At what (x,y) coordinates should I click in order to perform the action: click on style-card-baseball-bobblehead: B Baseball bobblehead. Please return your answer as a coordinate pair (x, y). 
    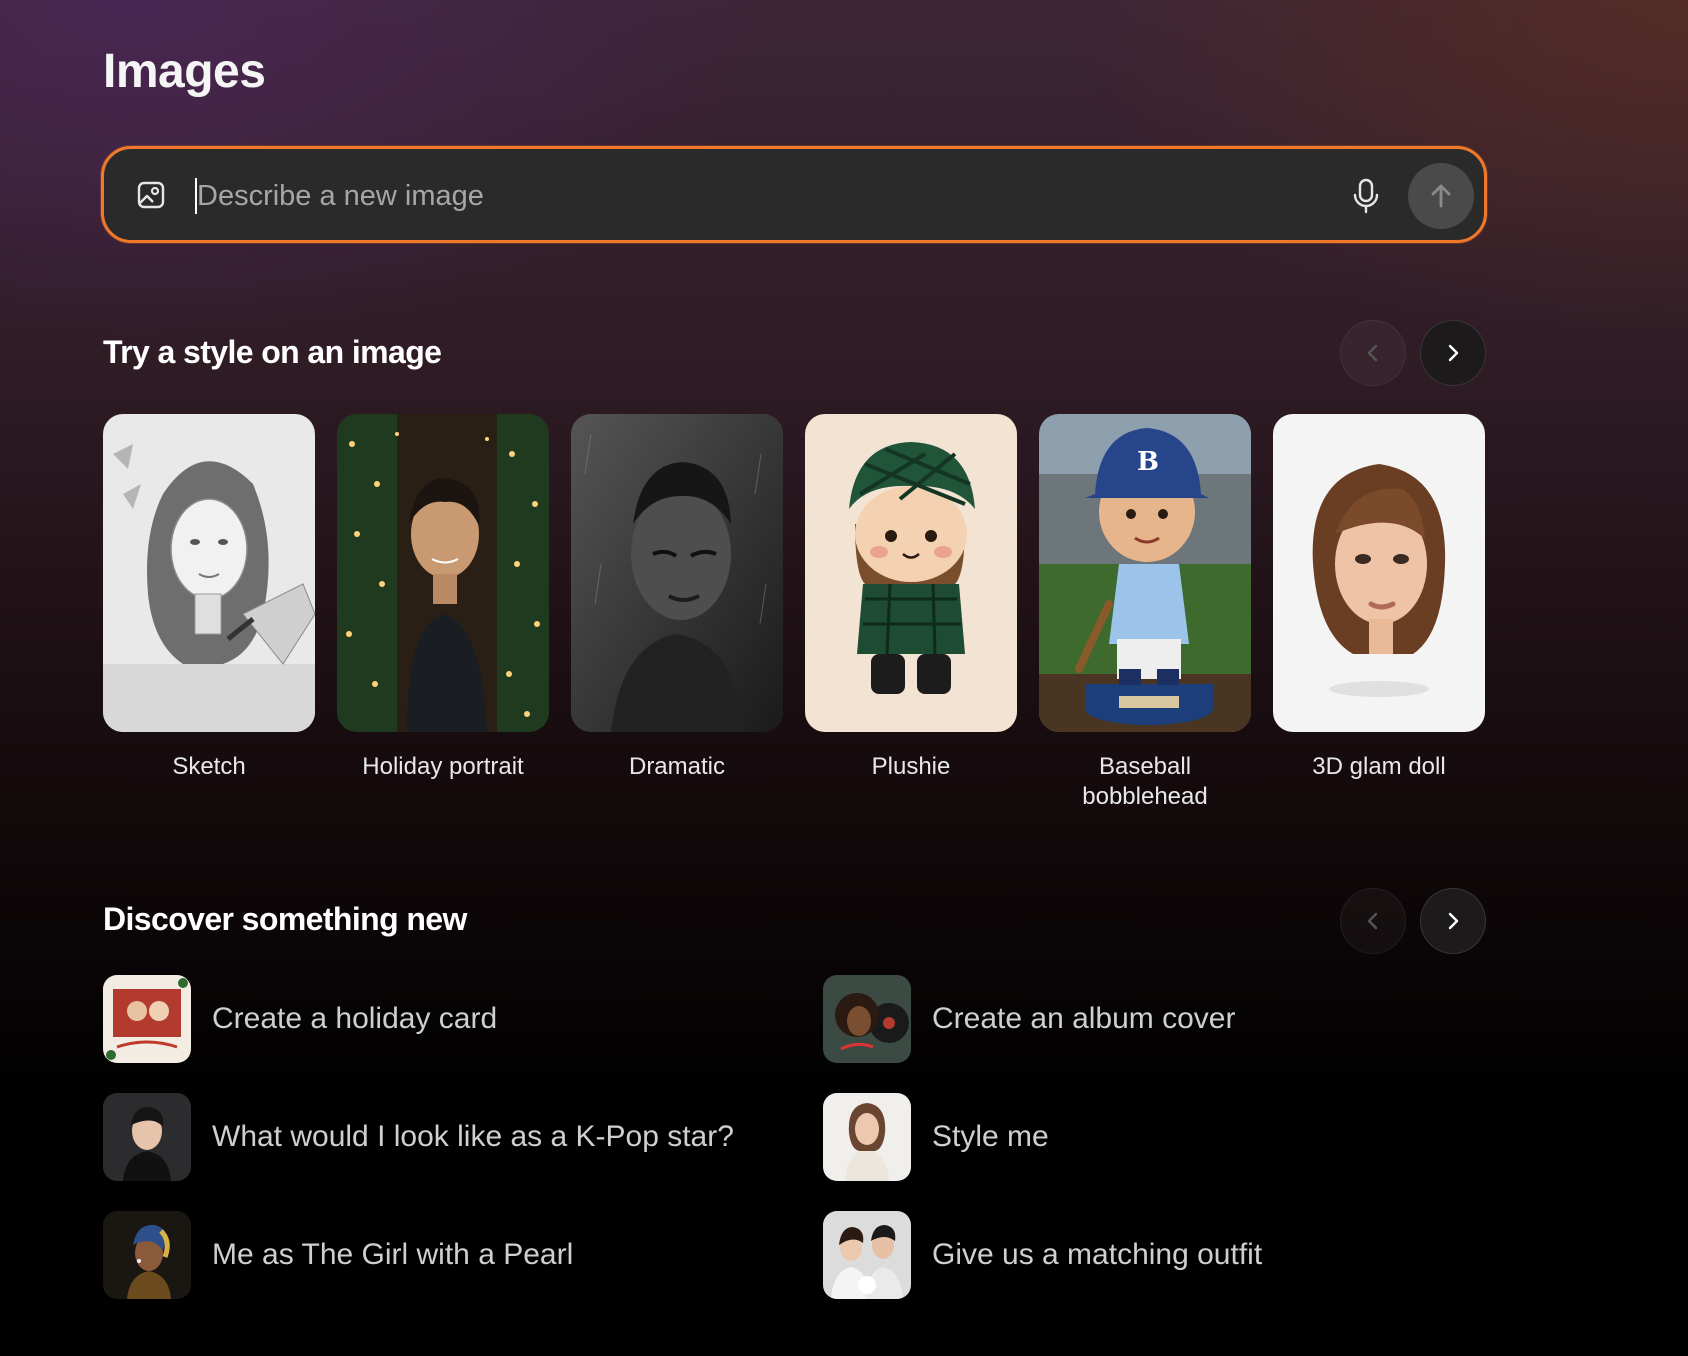
    Looking at the image, I should click on (1145, 613).